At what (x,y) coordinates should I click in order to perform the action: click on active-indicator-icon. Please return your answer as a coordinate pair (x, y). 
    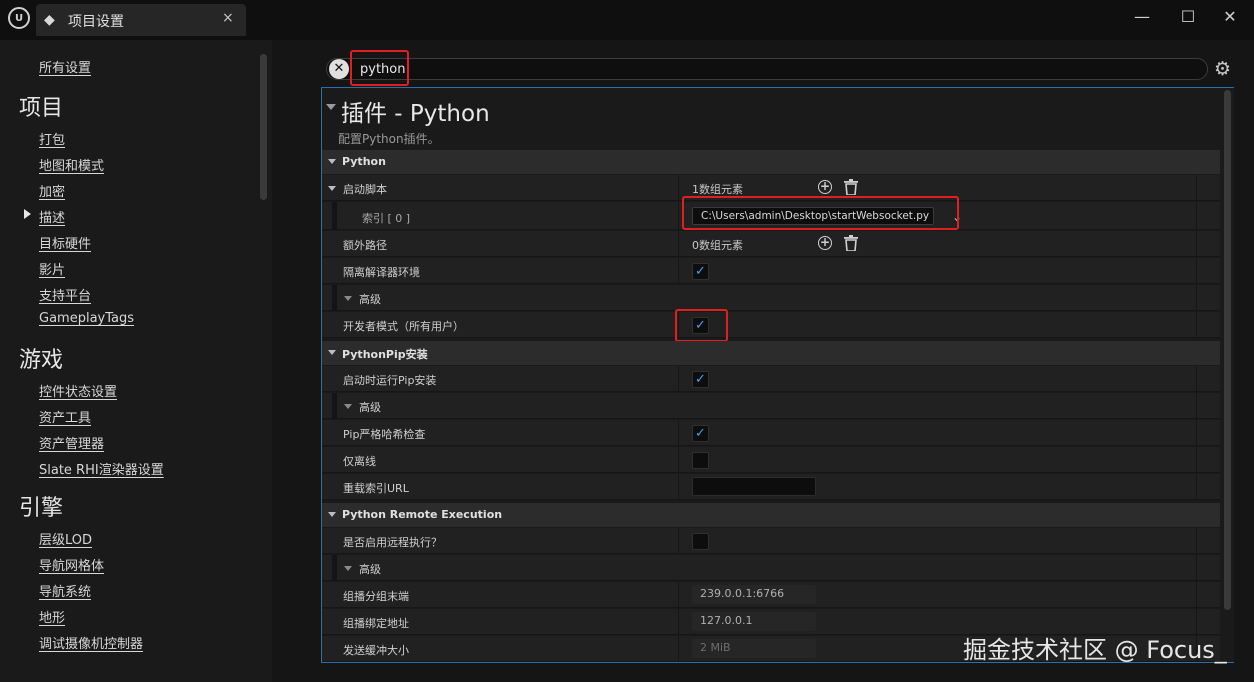
    Looking at the image, I should click on (27, 214).